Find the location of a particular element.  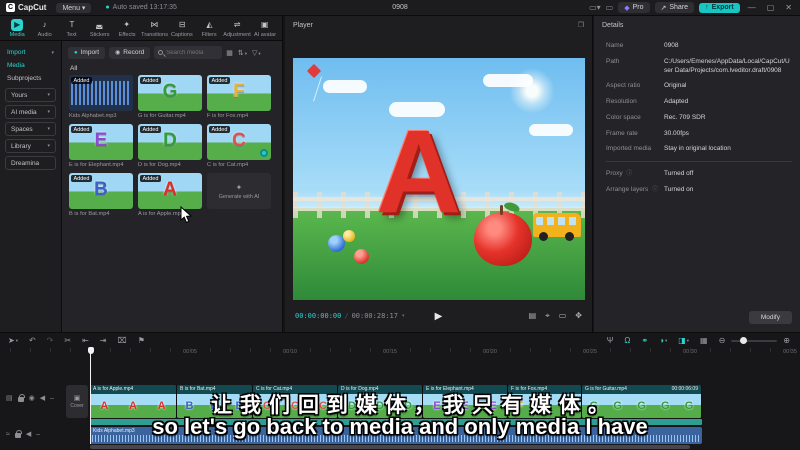

share-button: ↗ Share is located at coordinates (674, 7).